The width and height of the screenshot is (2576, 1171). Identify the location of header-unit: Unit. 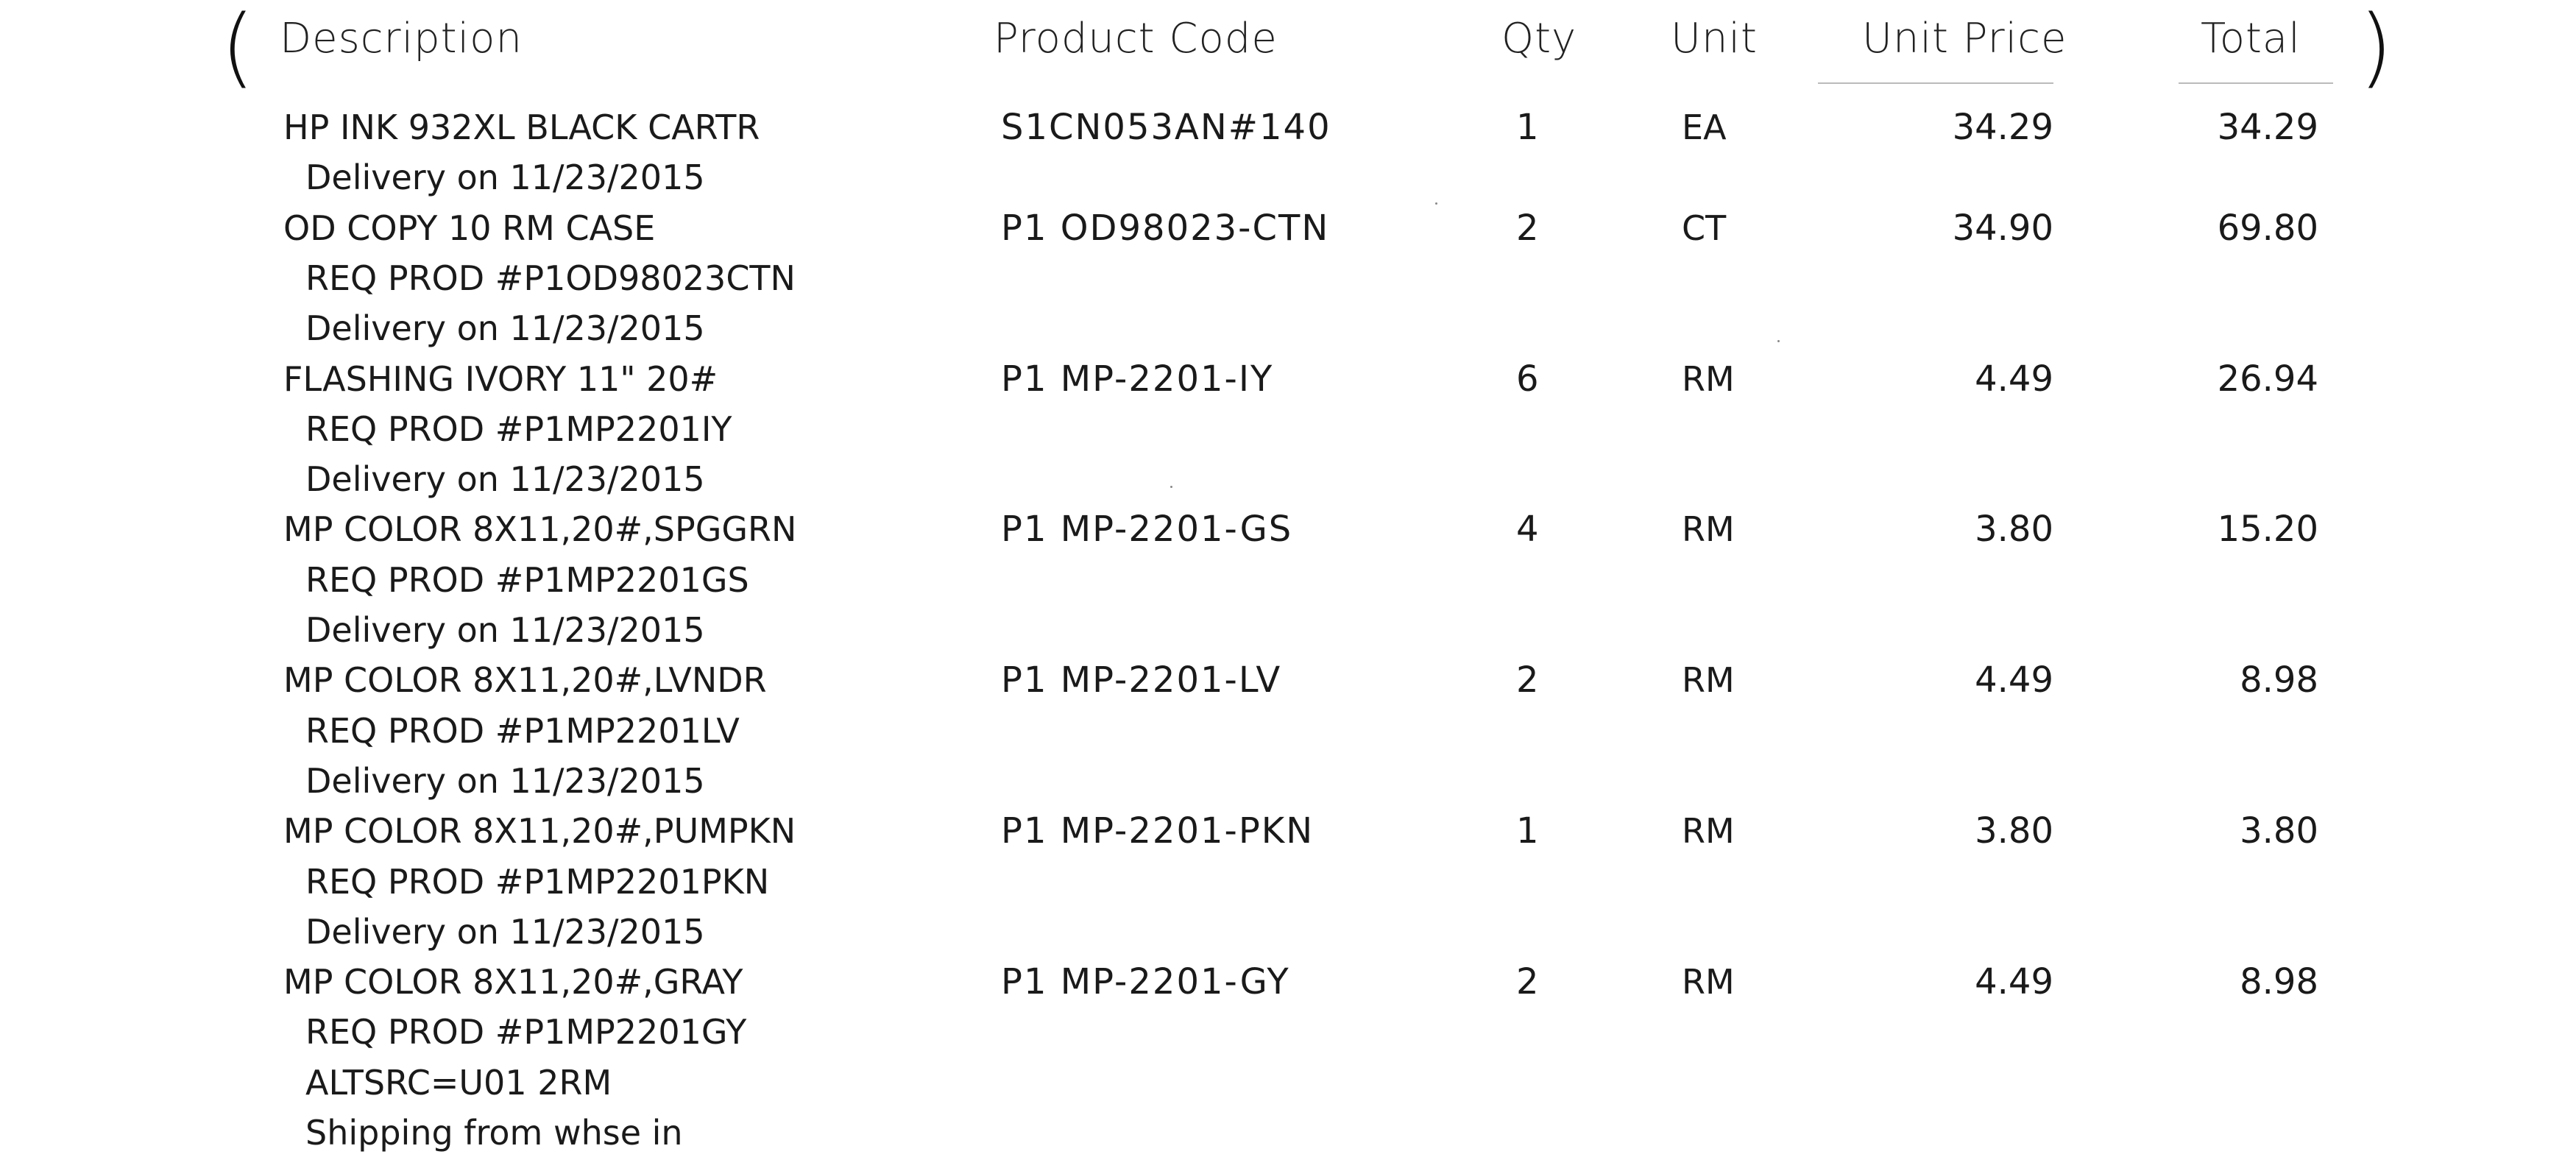
(1714, 39).